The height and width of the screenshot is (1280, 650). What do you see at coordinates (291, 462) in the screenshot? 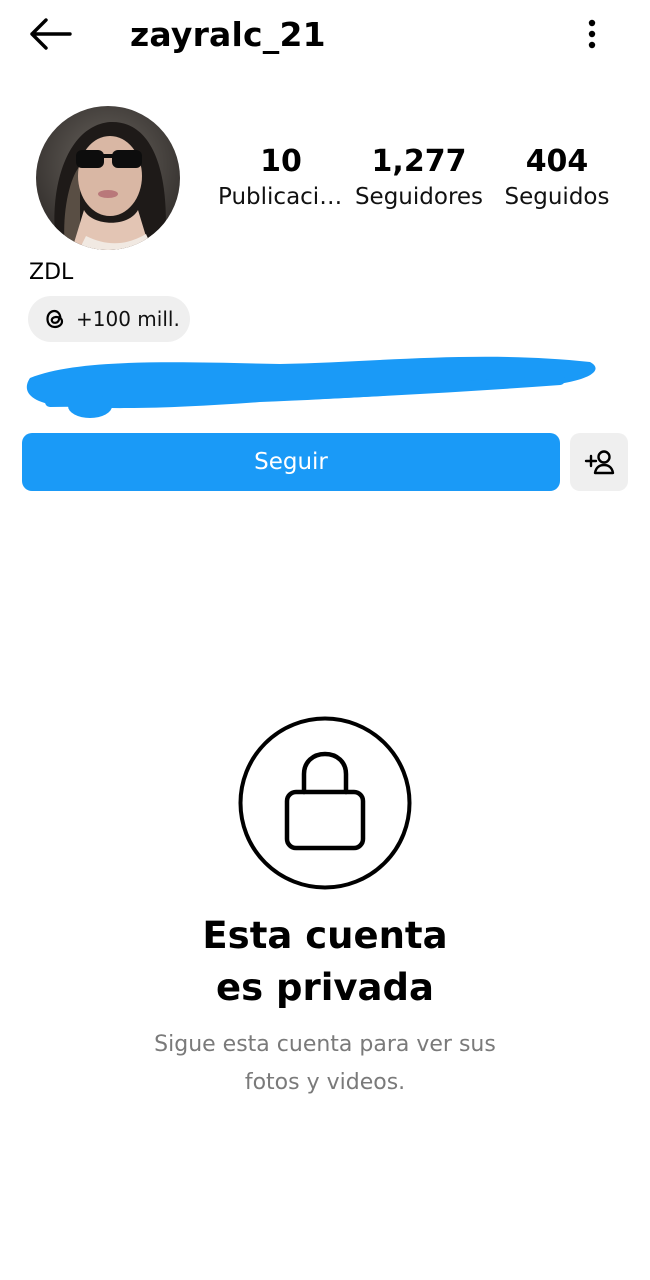
I see `follow-button: Seguir` at bounding box center [291, 462].